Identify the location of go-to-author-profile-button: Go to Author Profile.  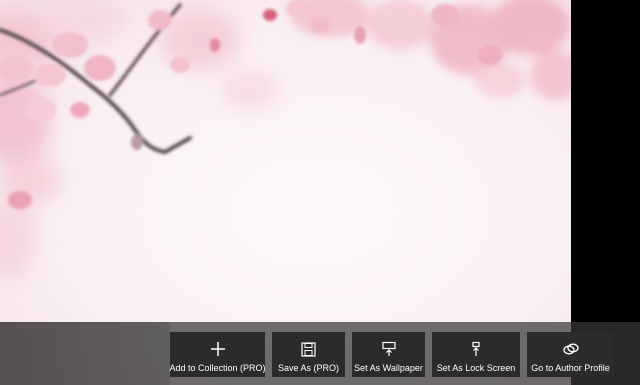
(570, 354).